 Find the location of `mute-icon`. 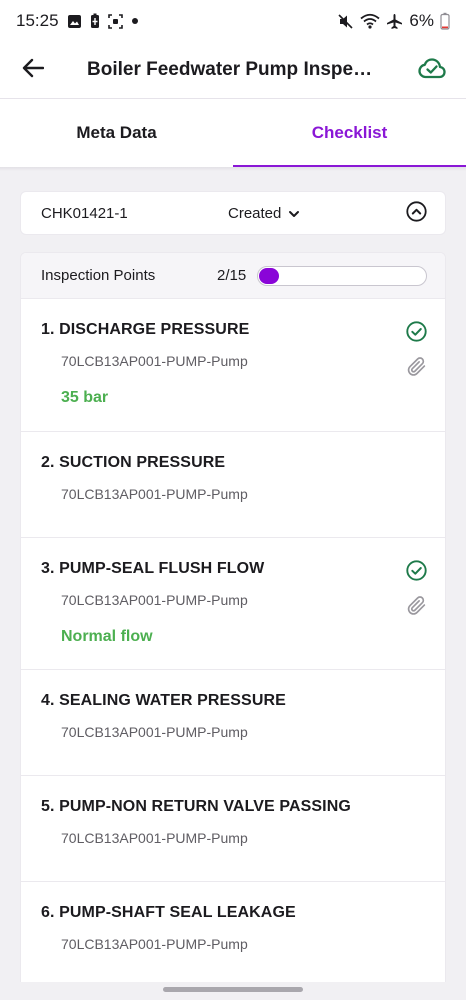

mute-icon is located at coordinates (345, 21).